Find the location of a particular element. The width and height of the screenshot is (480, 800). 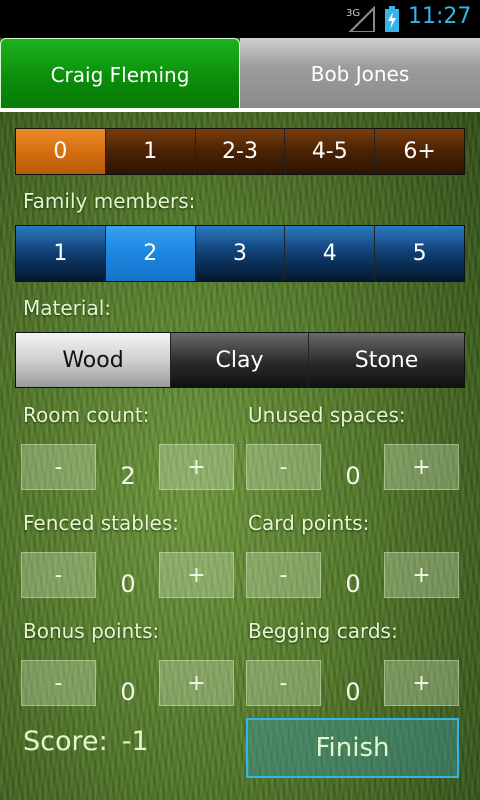

bonus-points-label: Bonus points: is located at coordinates (91, 631).